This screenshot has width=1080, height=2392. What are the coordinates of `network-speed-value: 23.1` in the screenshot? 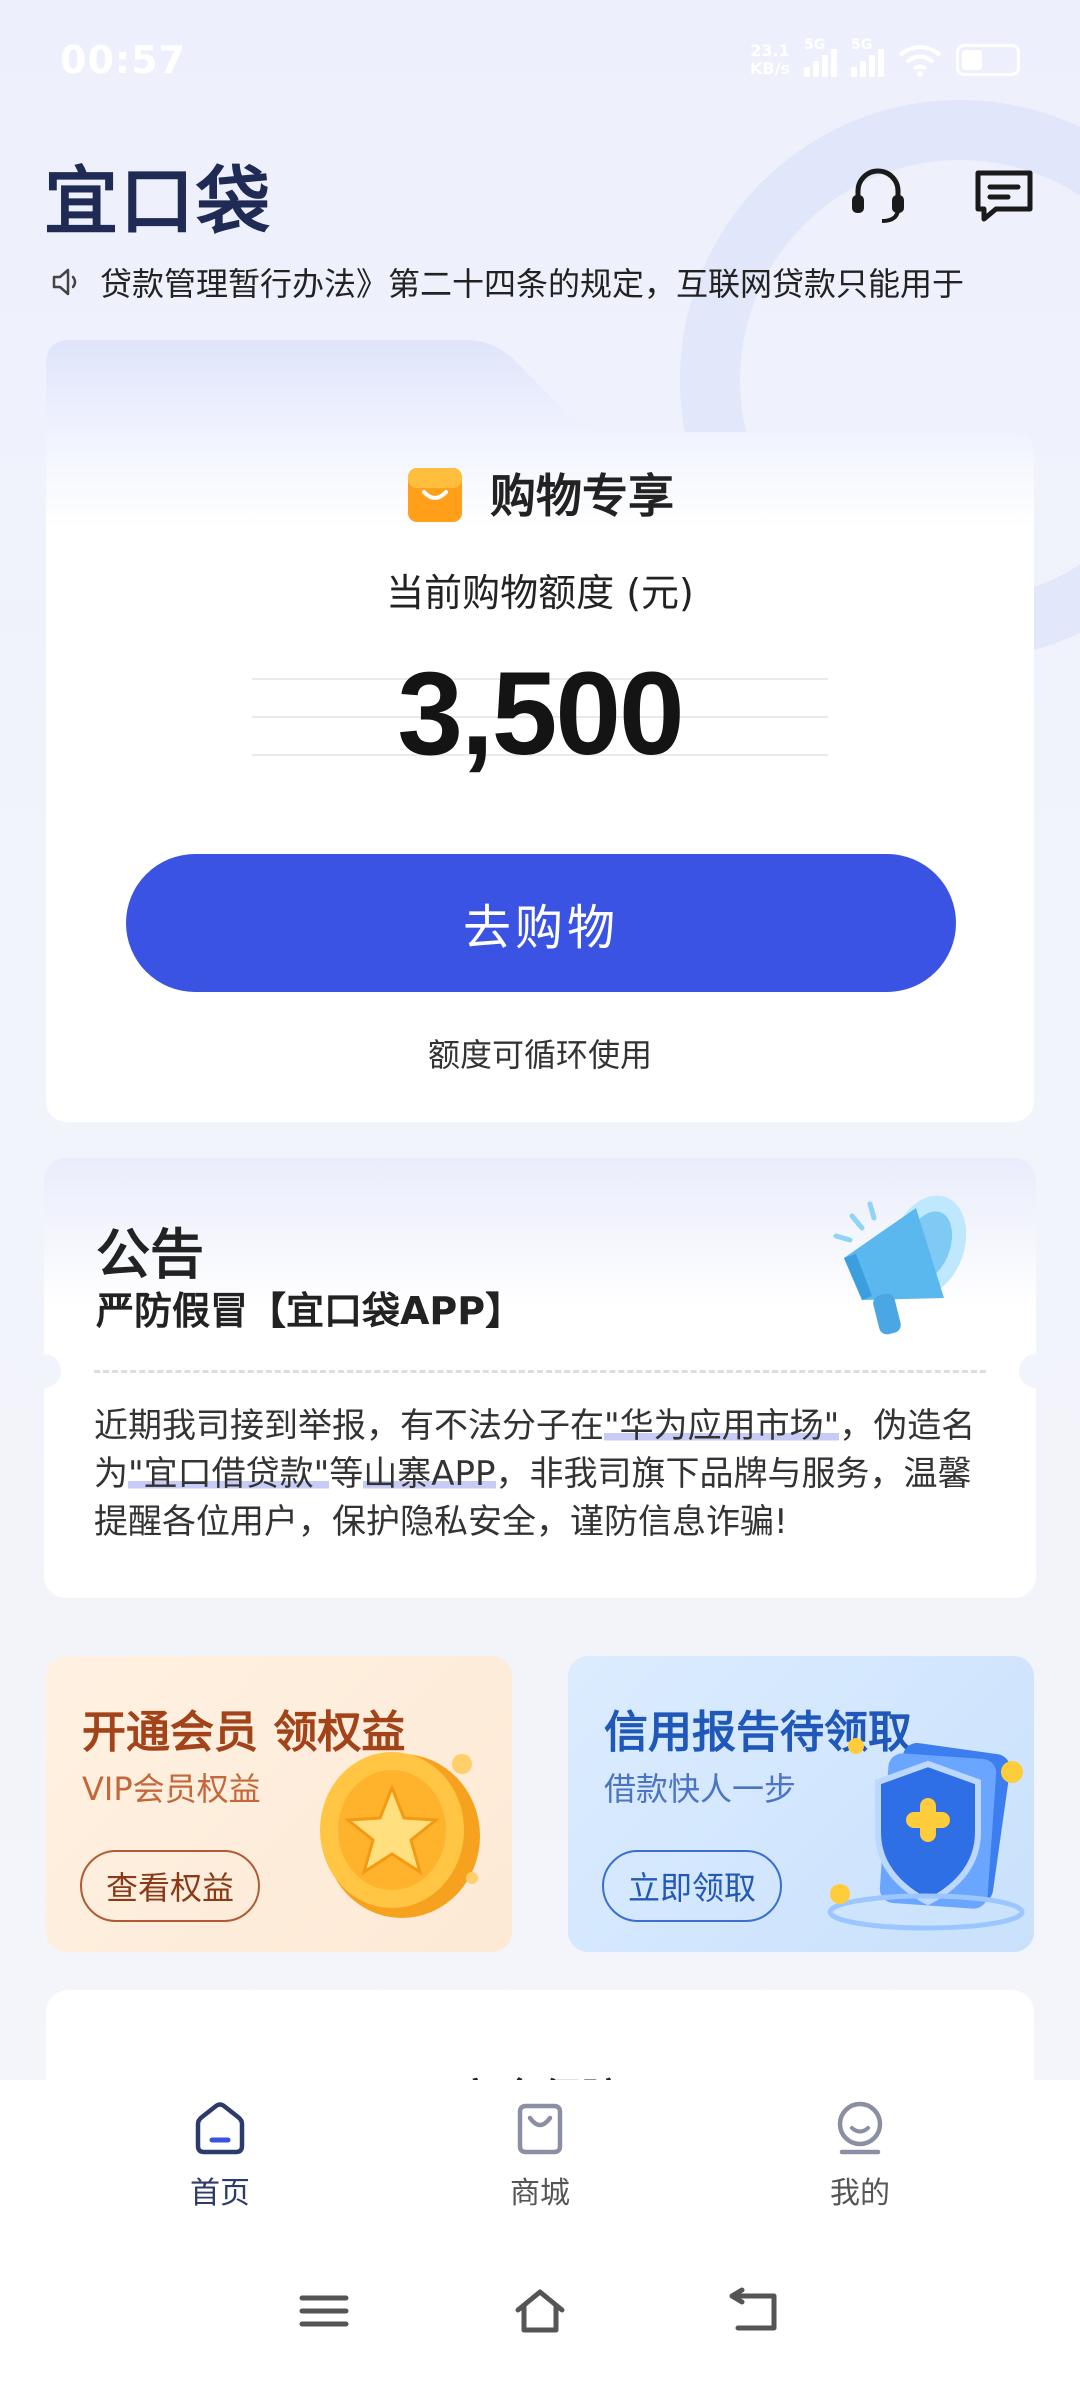 It's located at (770, 50).